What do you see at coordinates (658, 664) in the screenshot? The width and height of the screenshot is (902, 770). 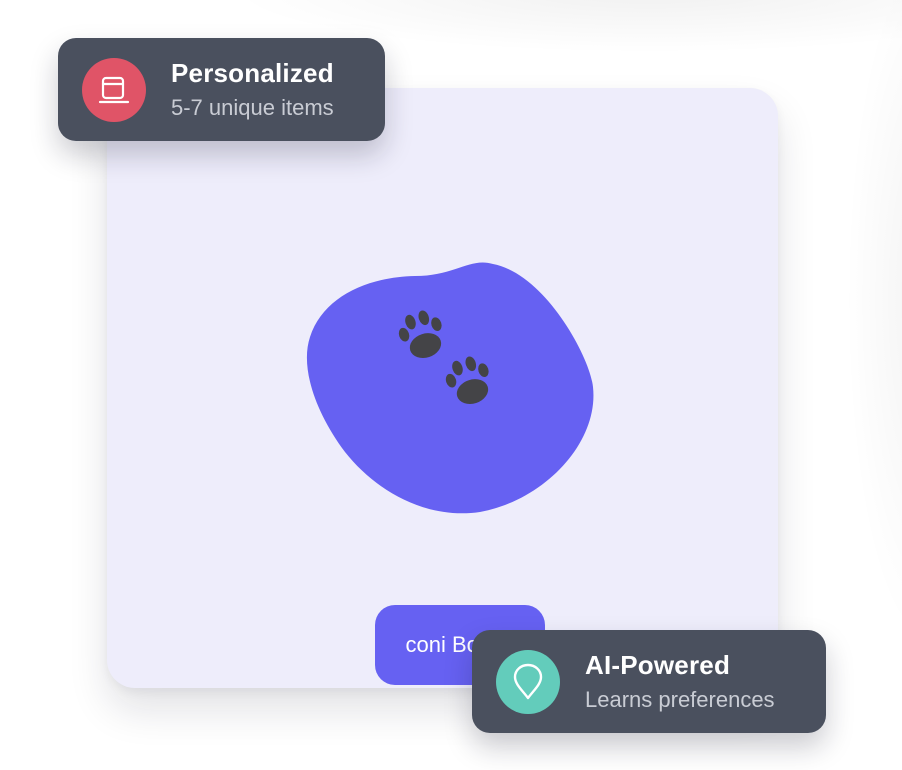 I see `ai-powered-title: AI-Powered` at bounding box center [658, 664].